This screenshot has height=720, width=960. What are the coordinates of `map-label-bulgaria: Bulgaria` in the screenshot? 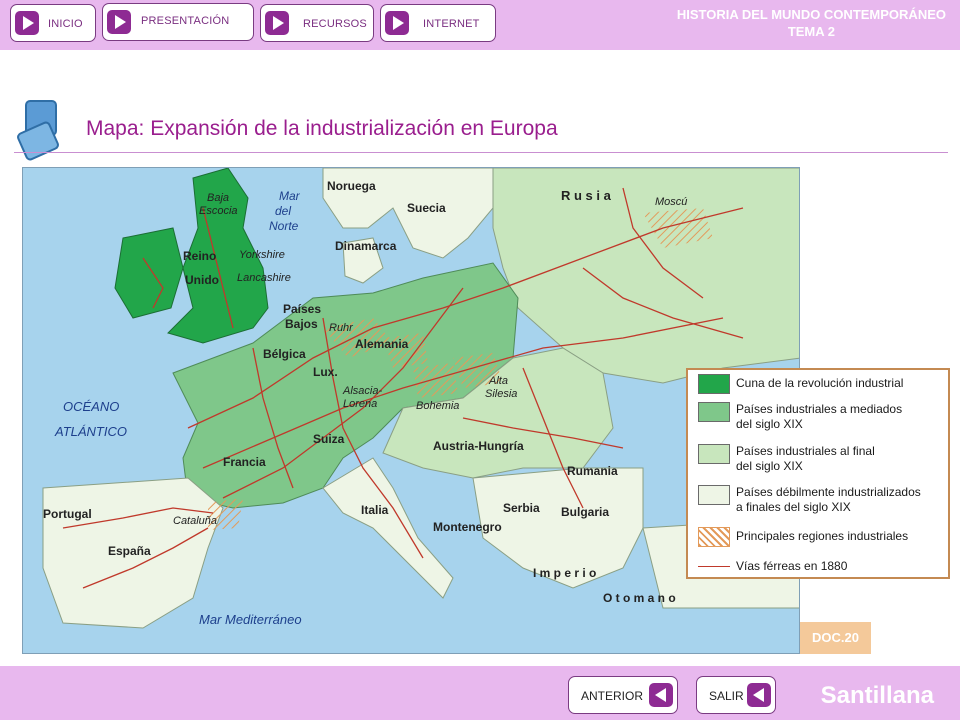 It's located at (585, 512).